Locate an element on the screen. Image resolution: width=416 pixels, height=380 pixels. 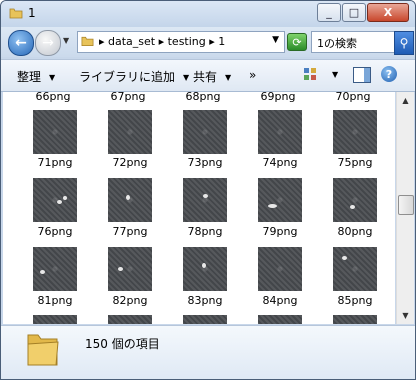
share-menu: 共有 ▼ is located at coordinates (212, 76).